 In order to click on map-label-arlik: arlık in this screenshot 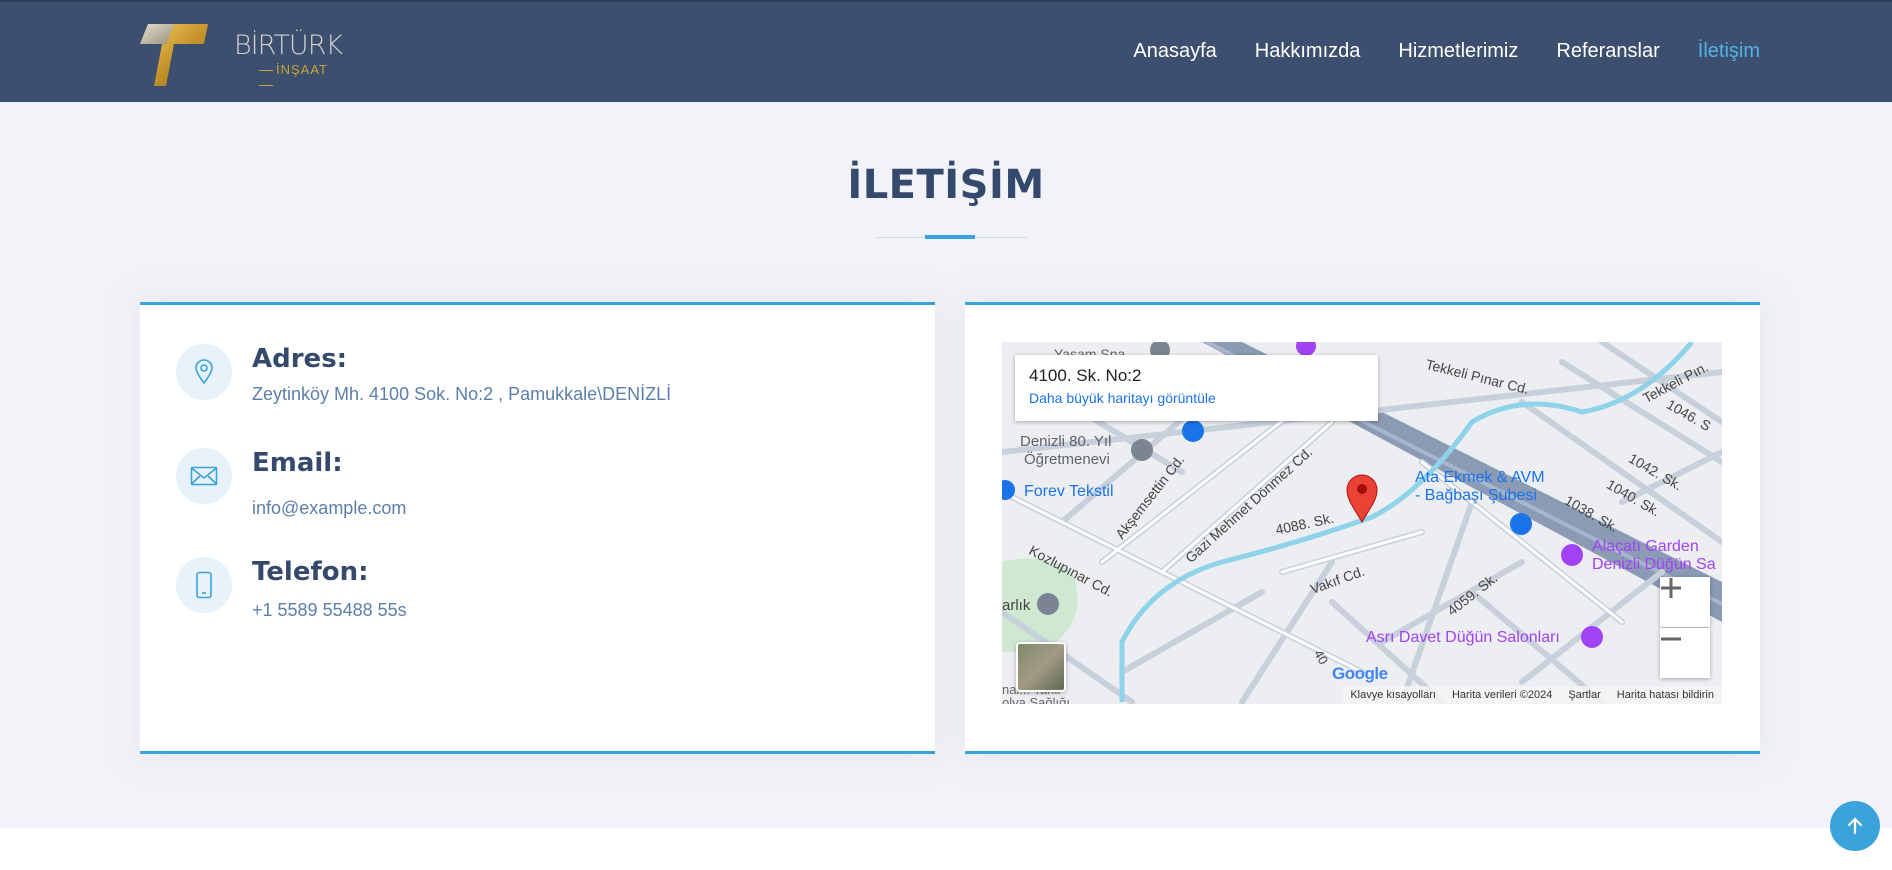, I will do `click(1016, 605)`.